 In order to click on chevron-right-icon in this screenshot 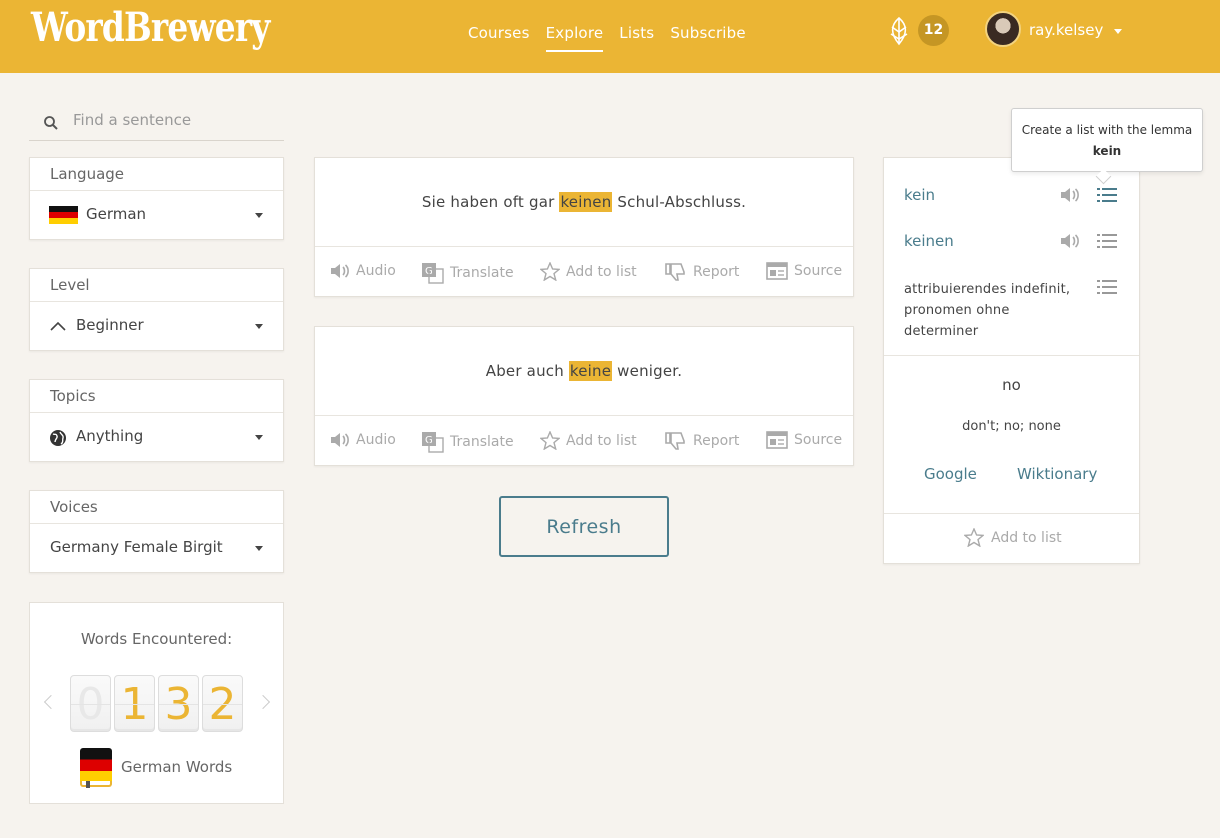, I will do `click(263, 702)`.